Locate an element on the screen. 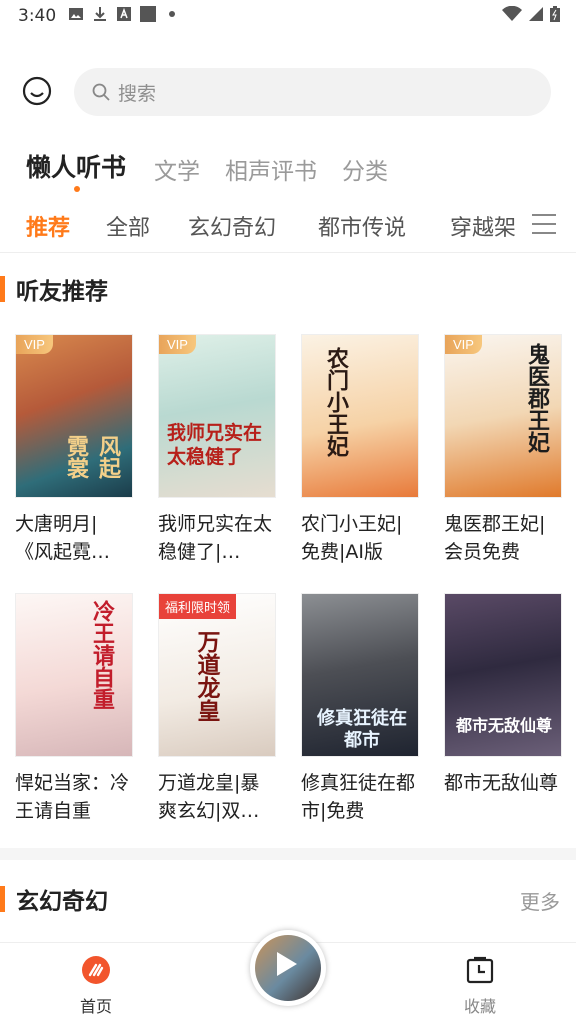  font-a-icon is located at coordinates (124, 14).